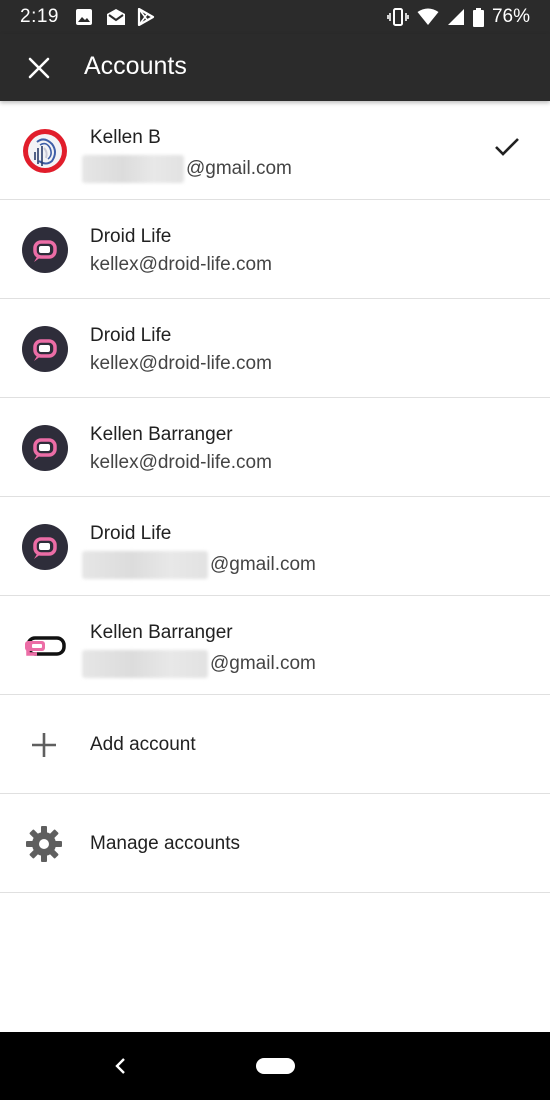 This screenshot has height=1100, width=550. What do you see at coordinates (45, 151) in the screenshot?
I see `red-avatar-icon` at bounding box center [45, 151].